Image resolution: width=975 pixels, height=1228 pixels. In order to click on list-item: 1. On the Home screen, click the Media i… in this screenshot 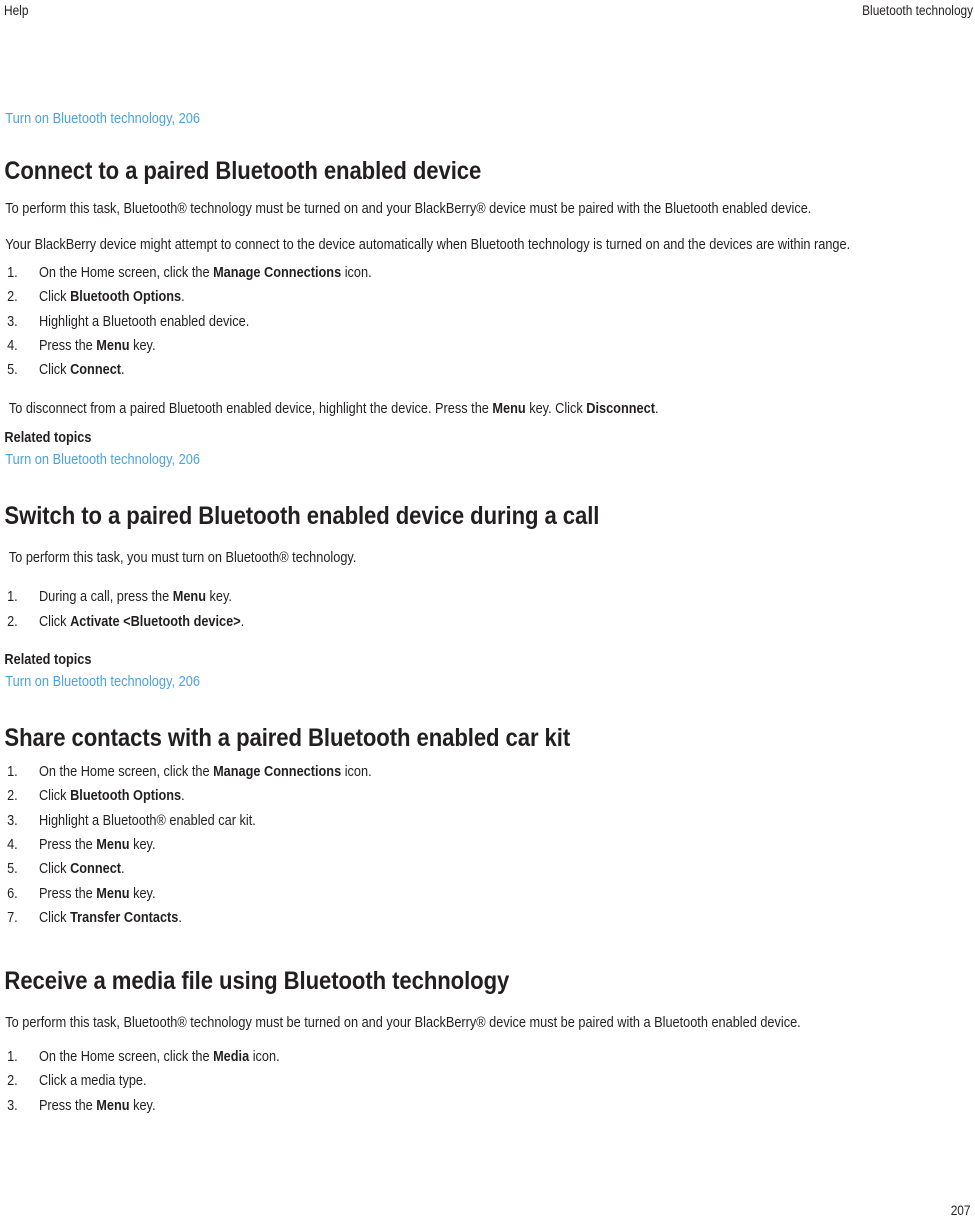, I will do `click(487, 1057)`.